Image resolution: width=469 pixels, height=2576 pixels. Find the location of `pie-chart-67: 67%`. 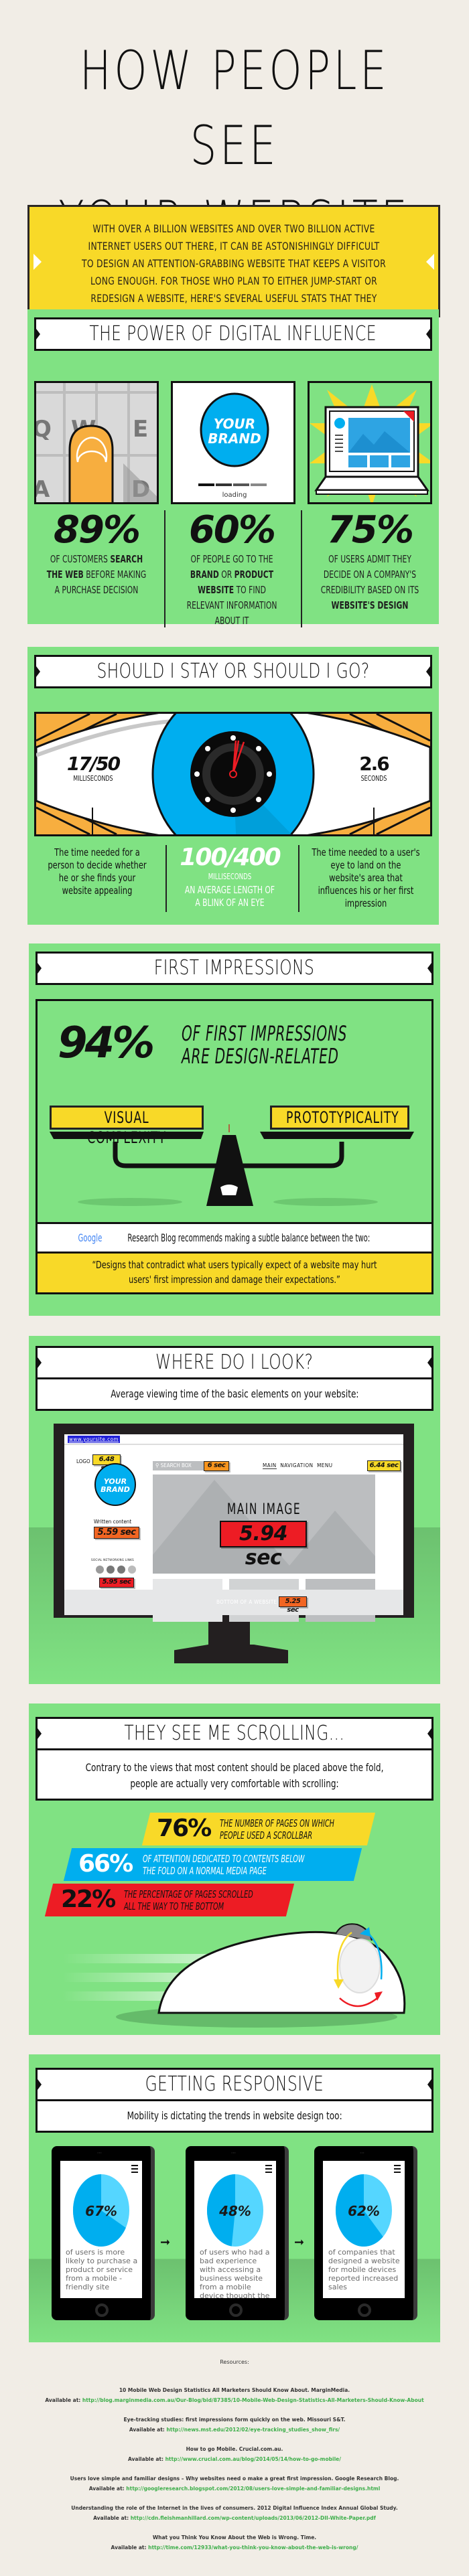

pie-chart-67: 67% is located at coordinates (101, 2210).